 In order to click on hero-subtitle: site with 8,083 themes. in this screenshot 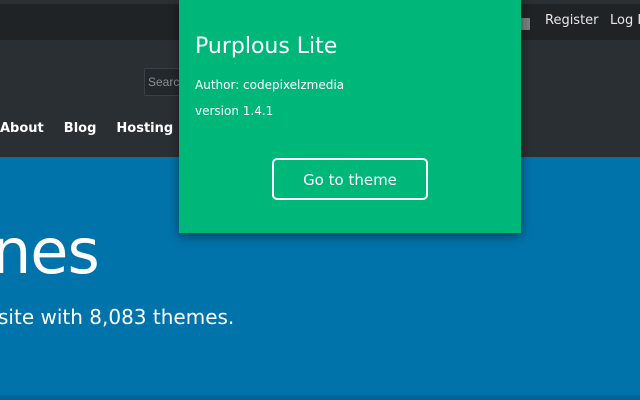, I will do `click(117, 317)`.